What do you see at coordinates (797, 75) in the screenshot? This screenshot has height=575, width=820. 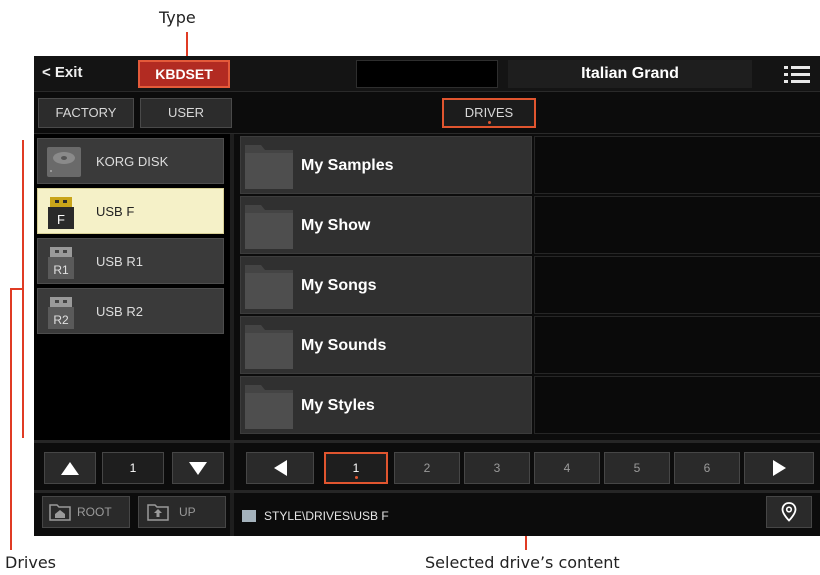 I see `hamburger-menu-icon` at bounding box center [797, 75].